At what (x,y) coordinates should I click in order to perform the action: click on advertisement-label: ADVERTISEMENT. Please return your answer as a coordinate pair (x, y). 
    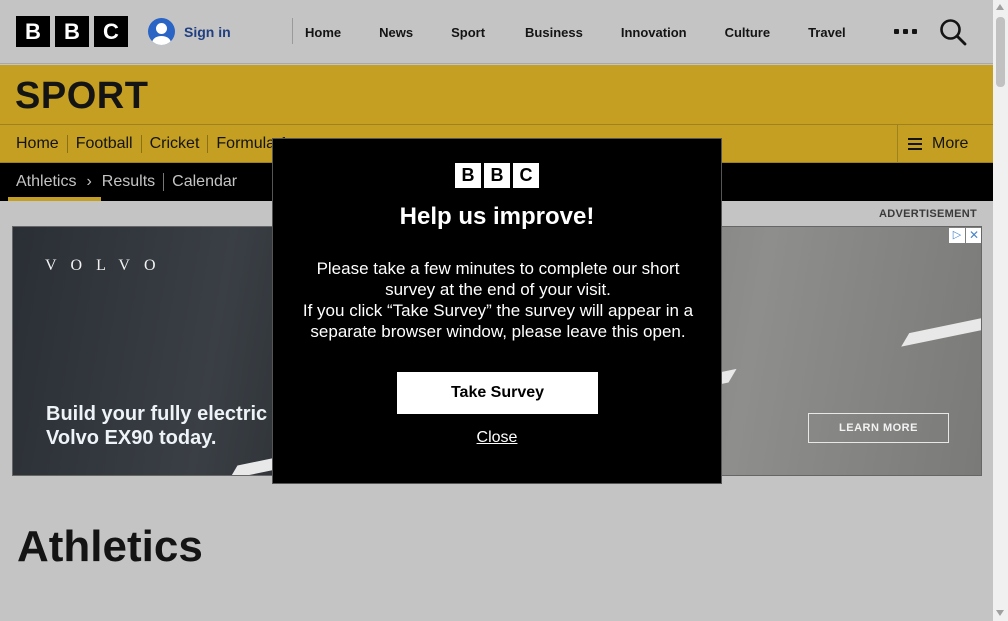
    Looking at the image, I should click on (928, 214).